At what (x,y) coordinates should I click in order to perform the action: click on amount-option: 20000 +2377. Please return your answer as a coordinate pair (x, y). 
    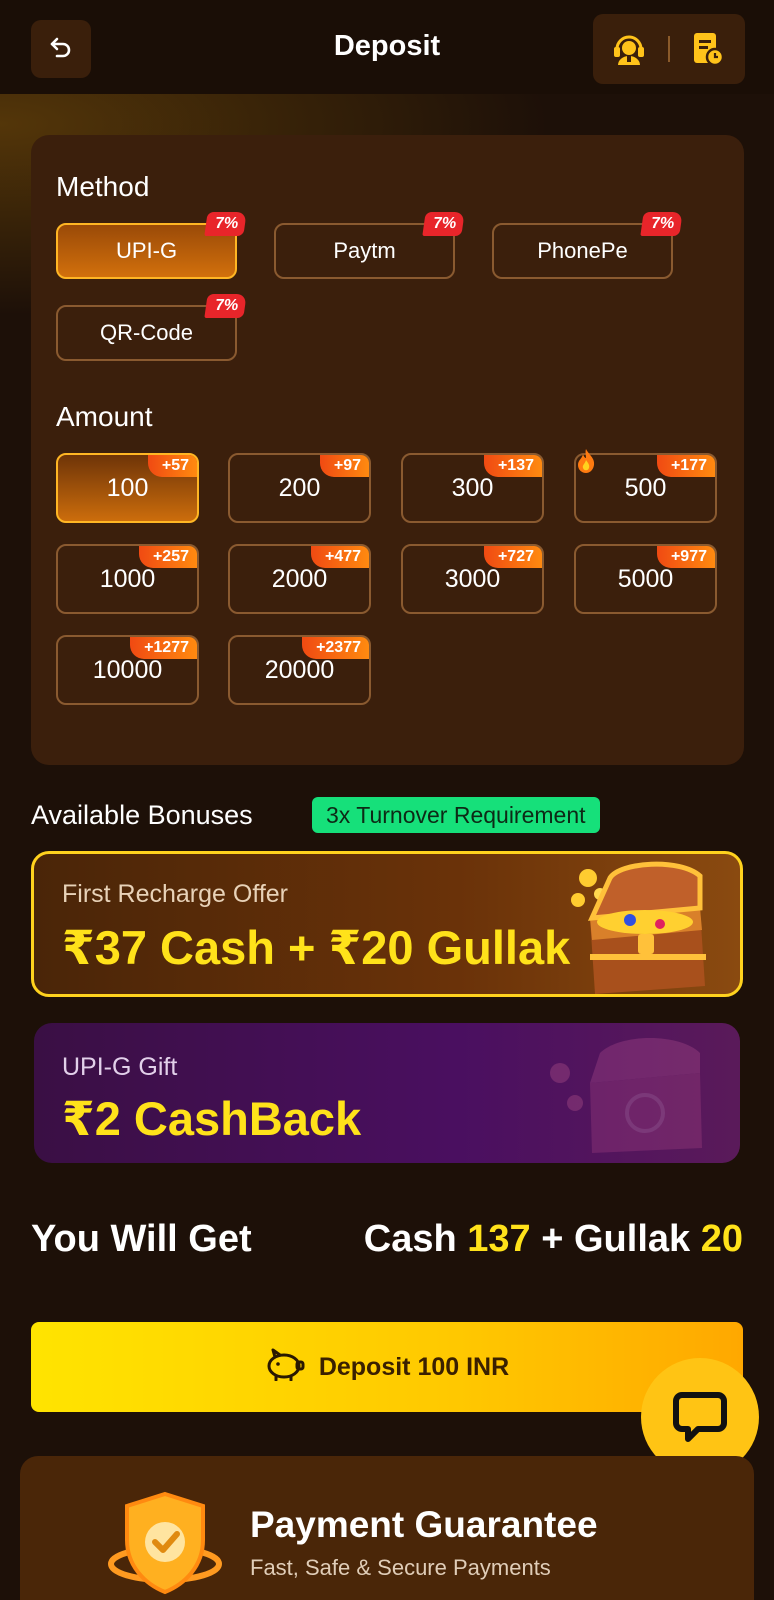
    Looking at the image, I should click on (299, 670).